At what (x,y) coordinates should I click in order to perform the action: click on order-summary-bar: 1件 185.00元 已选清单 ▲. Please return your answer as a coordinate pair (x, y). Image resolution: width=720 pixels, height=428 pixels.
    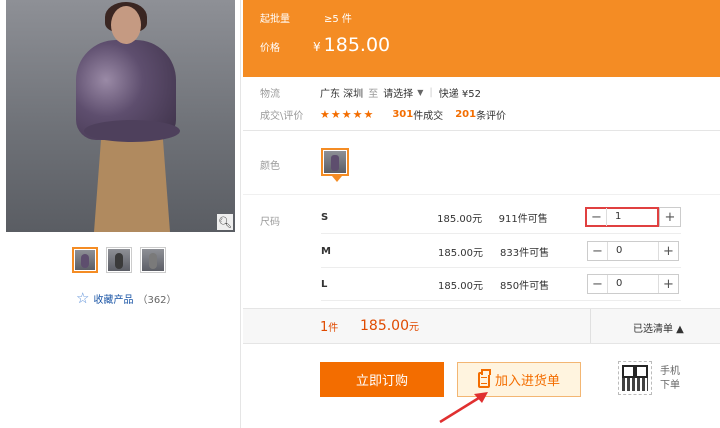
    Looking at the image, I should click on (481, 326).